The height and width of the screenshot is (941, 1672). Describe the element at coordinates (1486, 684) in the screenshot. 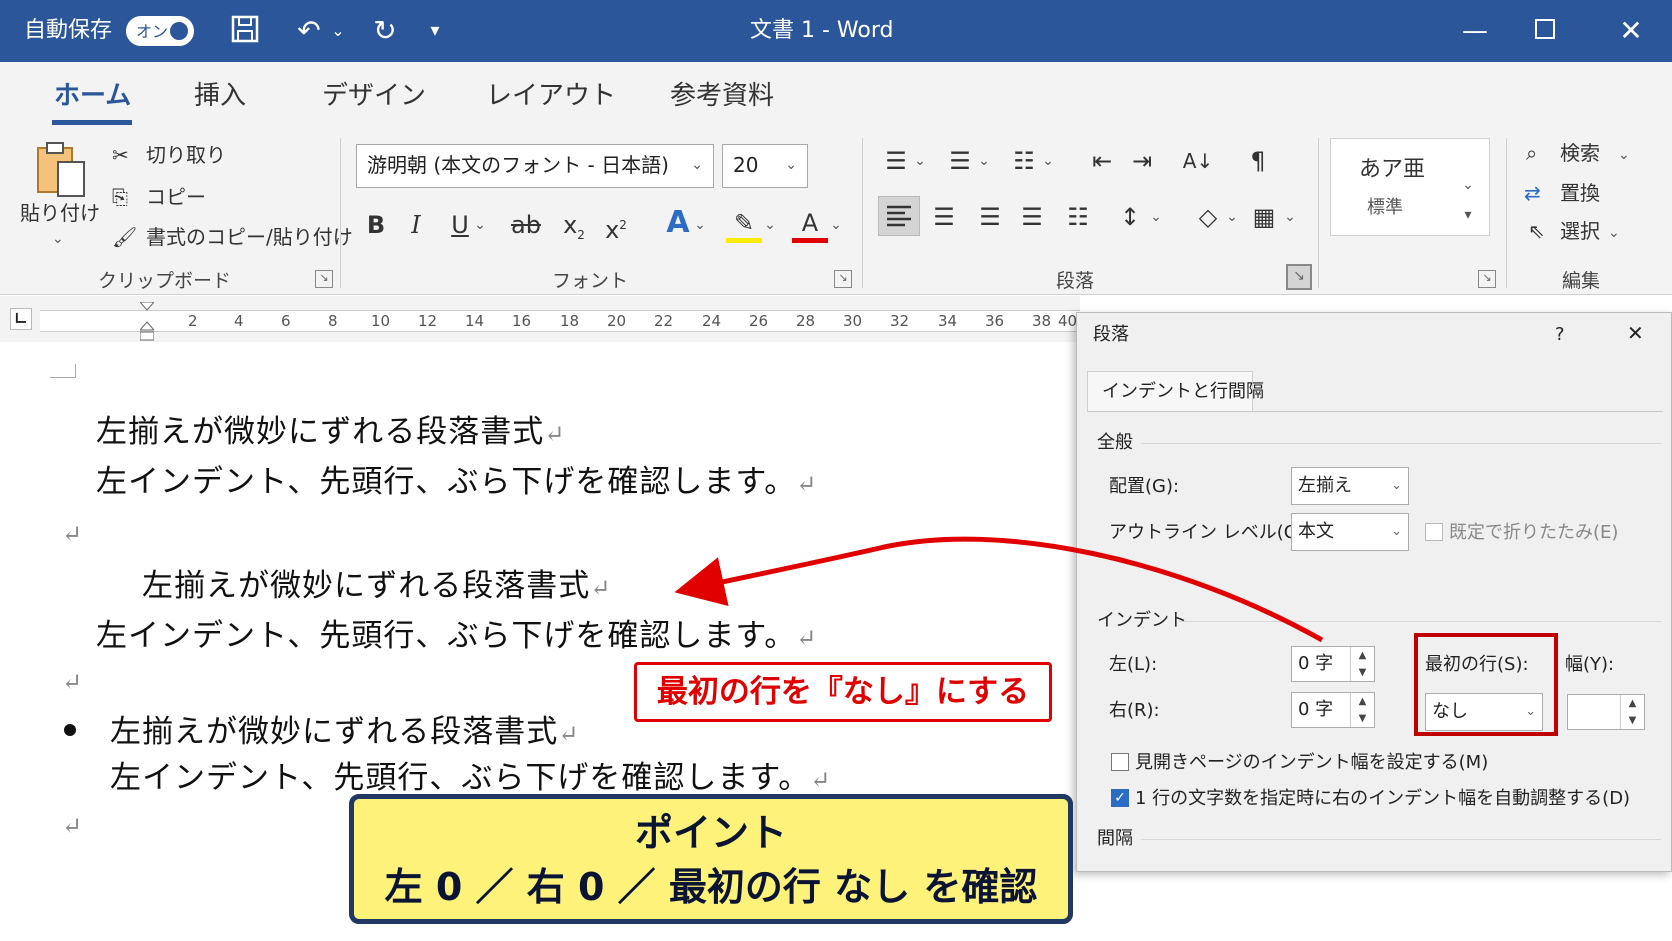

I see `highlight-box` at that location.